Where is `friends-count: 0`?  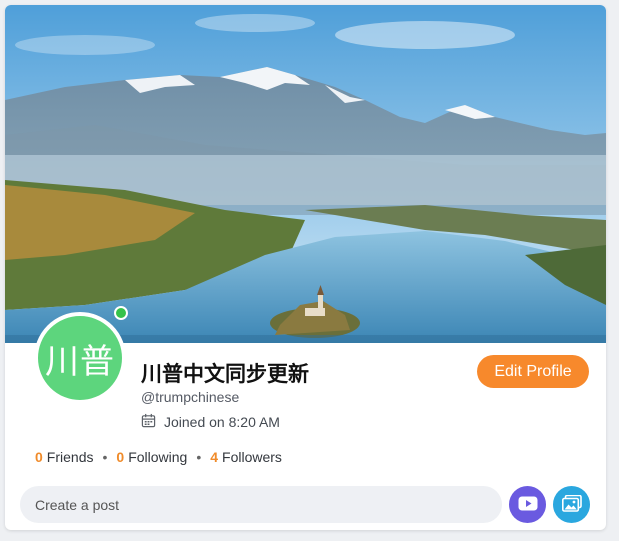
friends-count: 0 is located at coordinates (39, 457).